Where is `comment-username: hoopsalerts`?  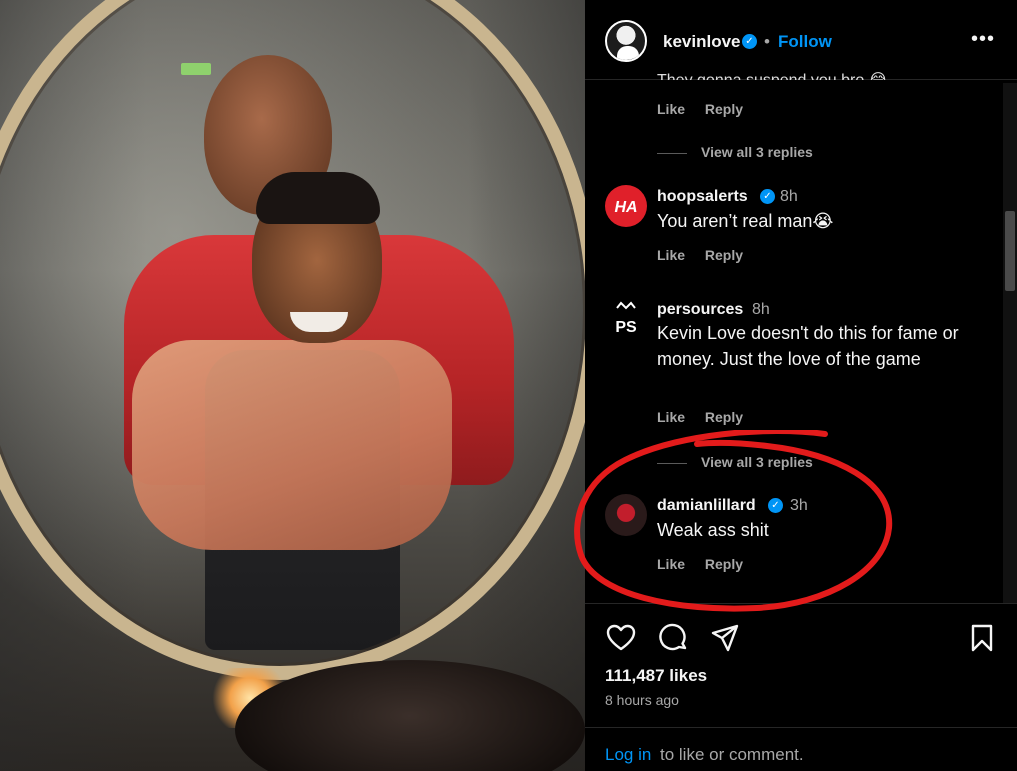
comment-username: hoopsalerts is located at coordinates (702, 197).